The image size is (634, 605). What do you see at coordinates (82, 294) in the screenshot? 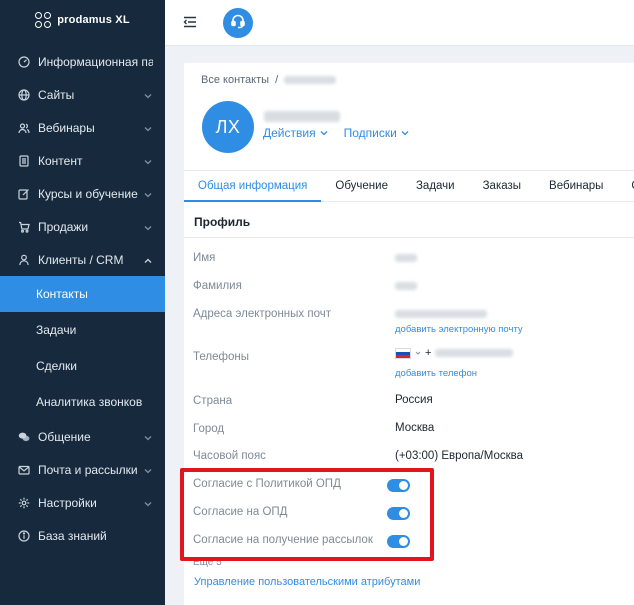
I see `sidebar-subitem-contacts: Контакты` at bounding box center [82, 294].